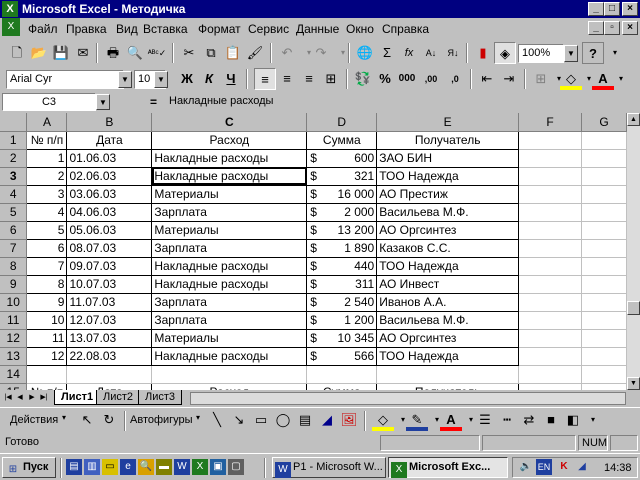  Describe the element at coordinates (109, 356) in the screenshot. I see `cell-date: 22.08.03` at that location.